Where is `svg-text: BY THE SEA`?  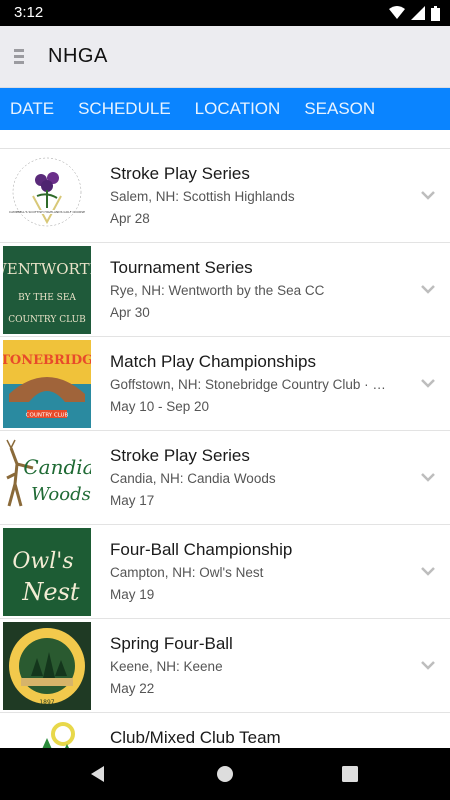
svg-text: BY THE SEA is located at coordinates (47, 298).